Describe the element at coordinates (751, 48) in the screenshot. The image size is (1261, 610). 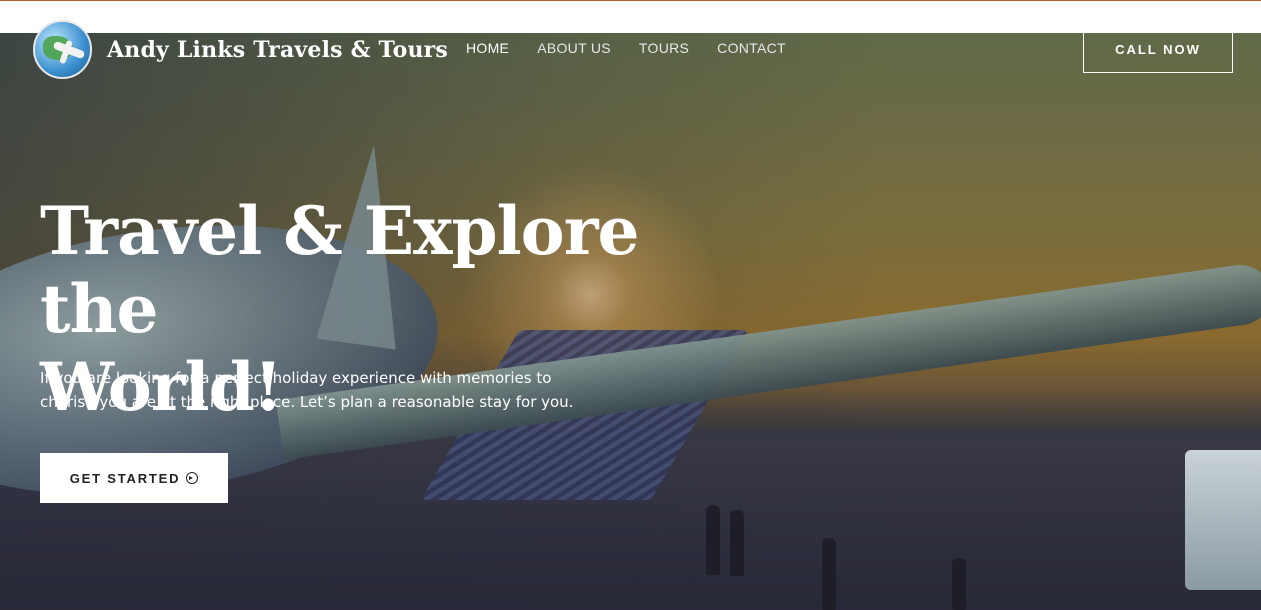
I see `nav-item-contact: CONTACT` at that location.